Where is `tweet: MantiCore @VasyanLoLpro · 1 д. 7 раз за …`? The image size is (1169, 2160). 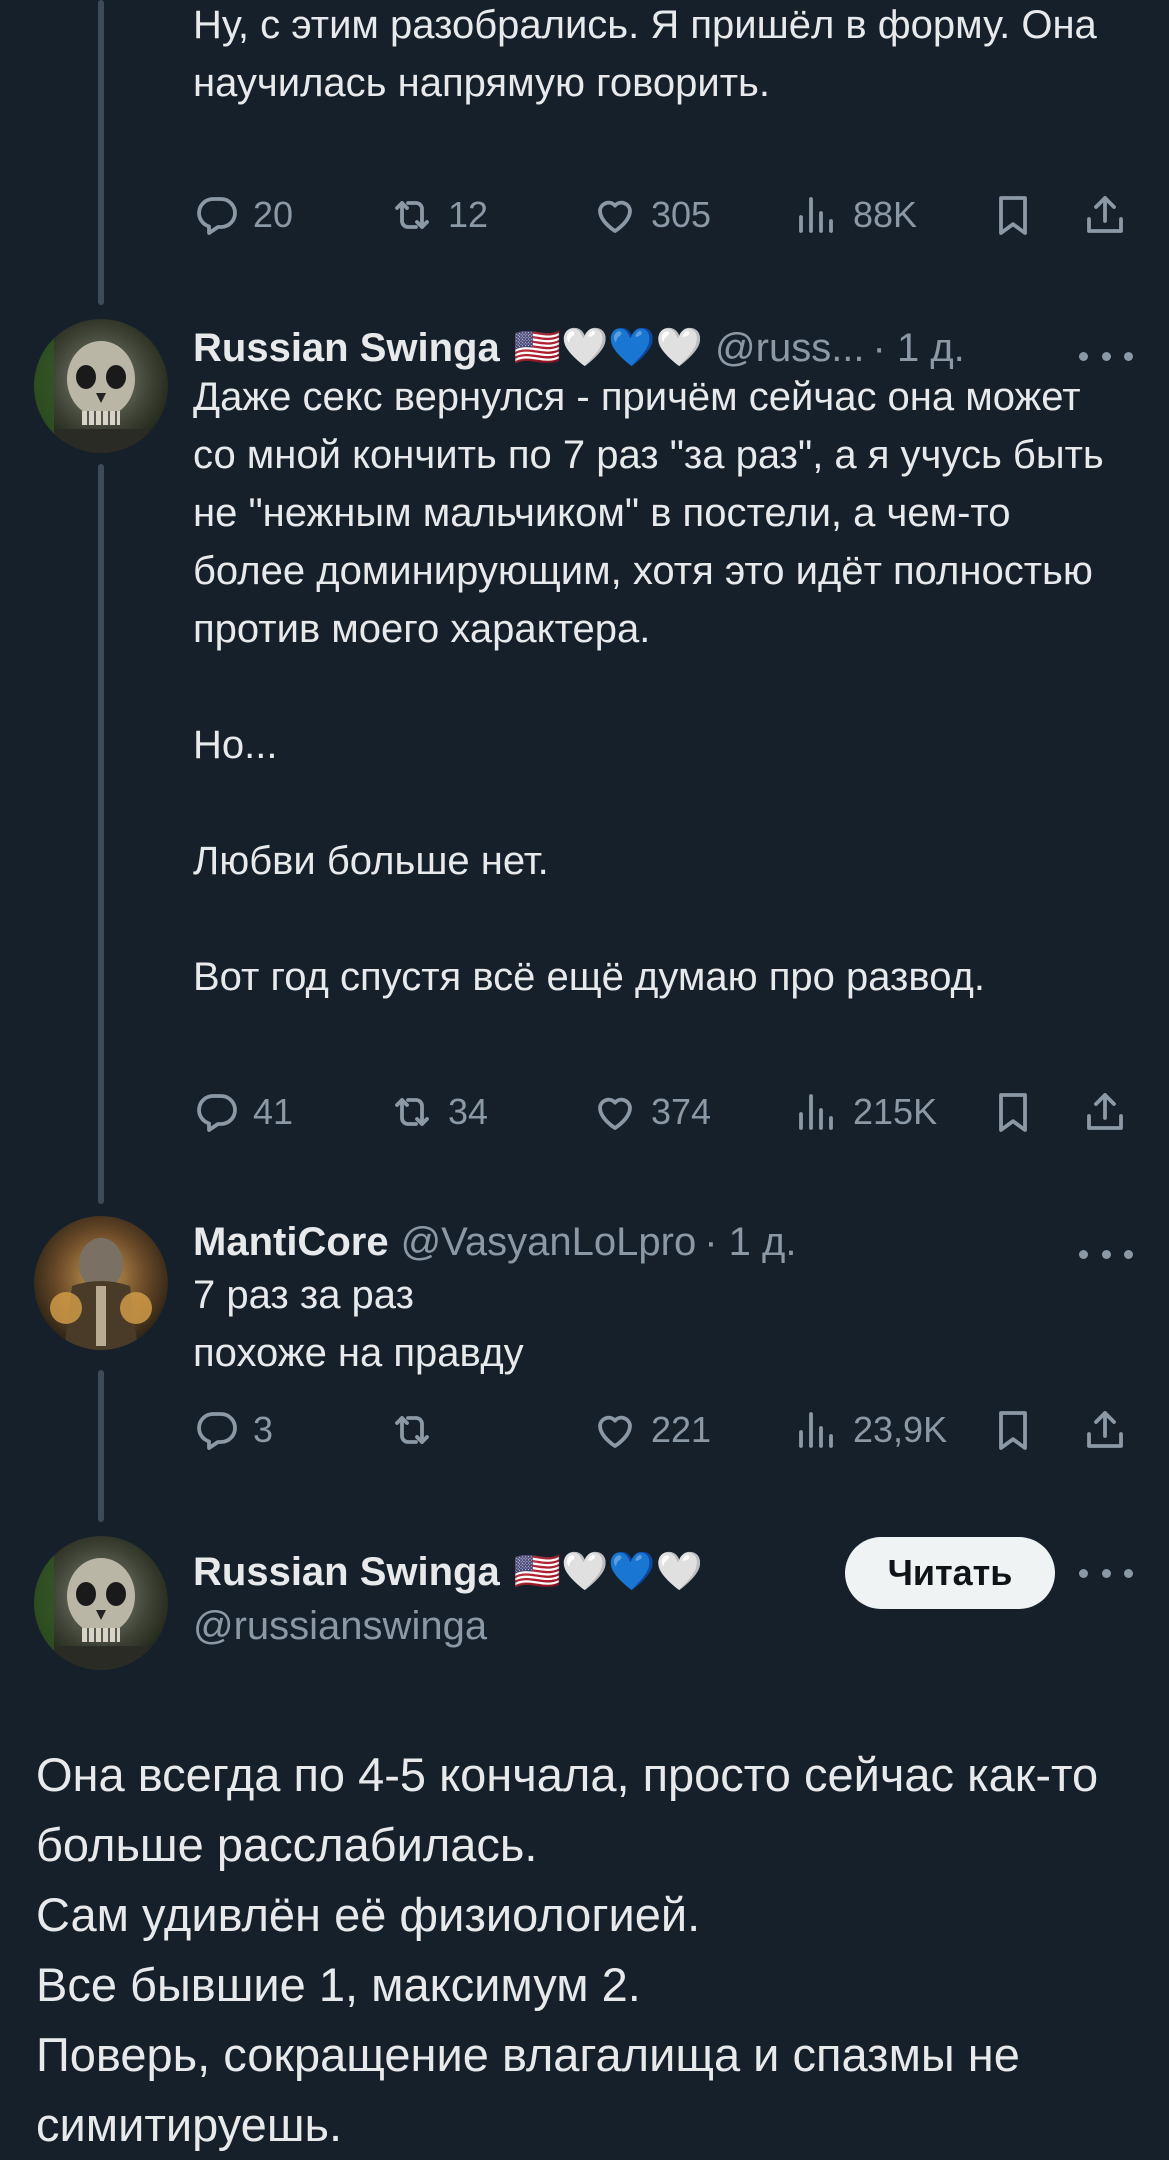
tweet: MantiCore @VasyanLoLpro · 1 д. 7 раз за … is located at coordinates (584, 1360).